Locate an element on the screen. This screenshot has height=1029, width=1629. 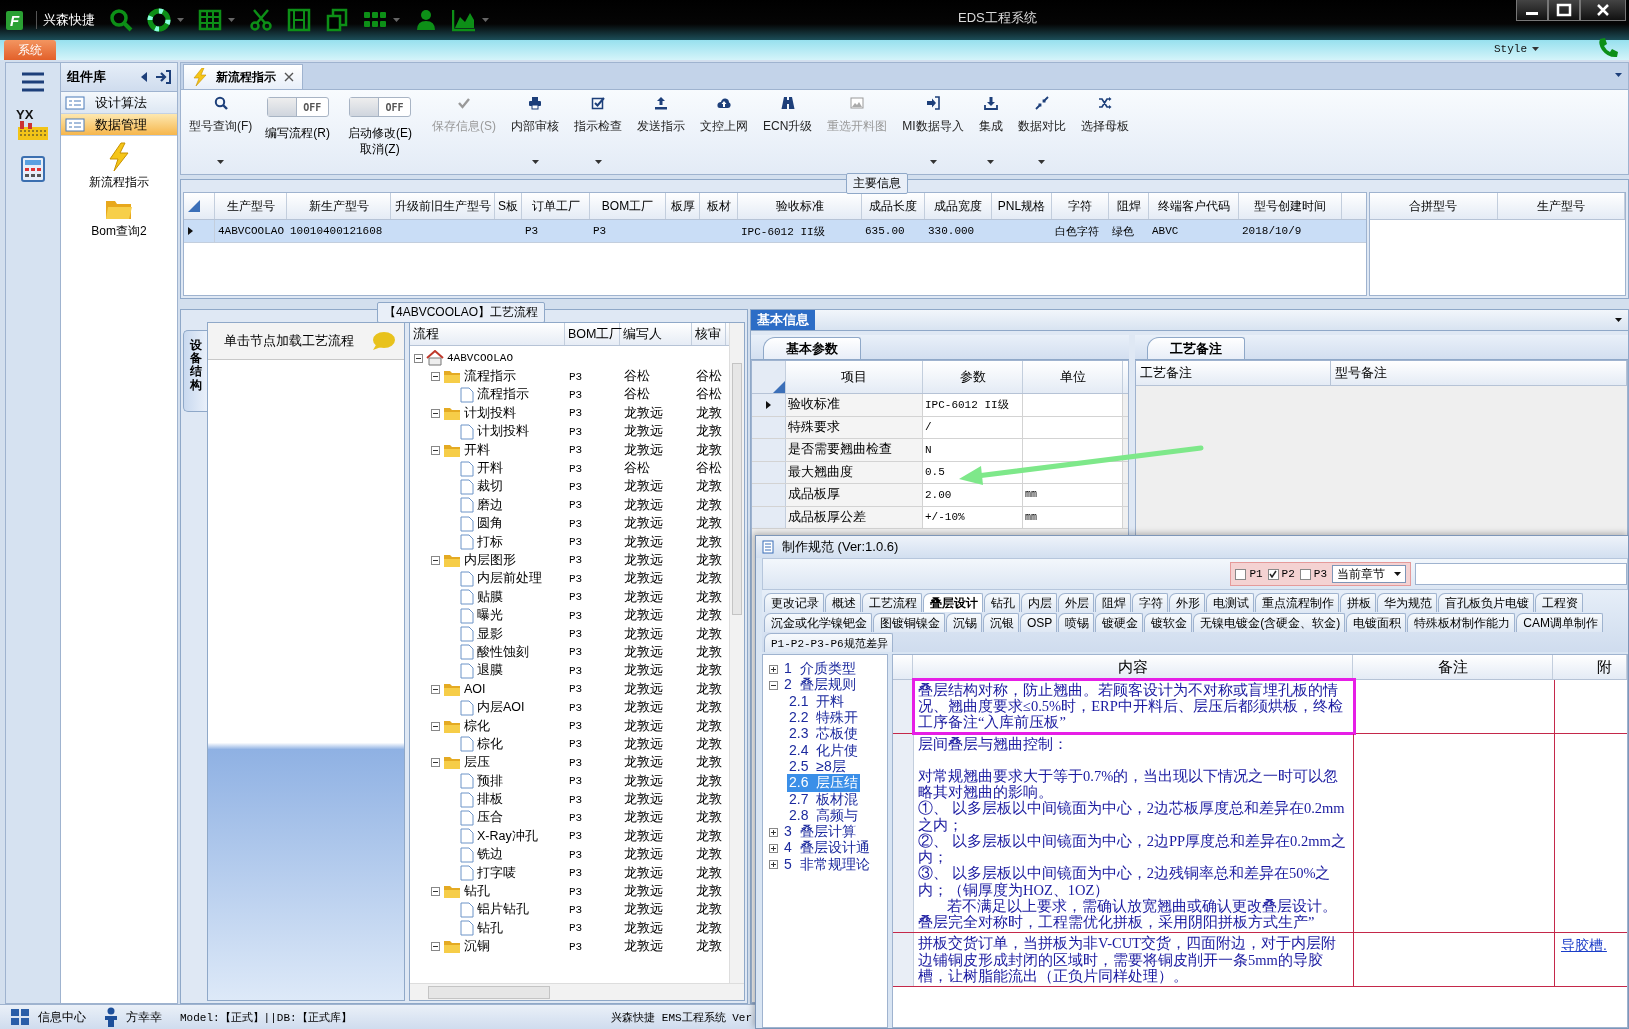
tree-node: 5 非常规理论 is located at coordinates (827, 864).